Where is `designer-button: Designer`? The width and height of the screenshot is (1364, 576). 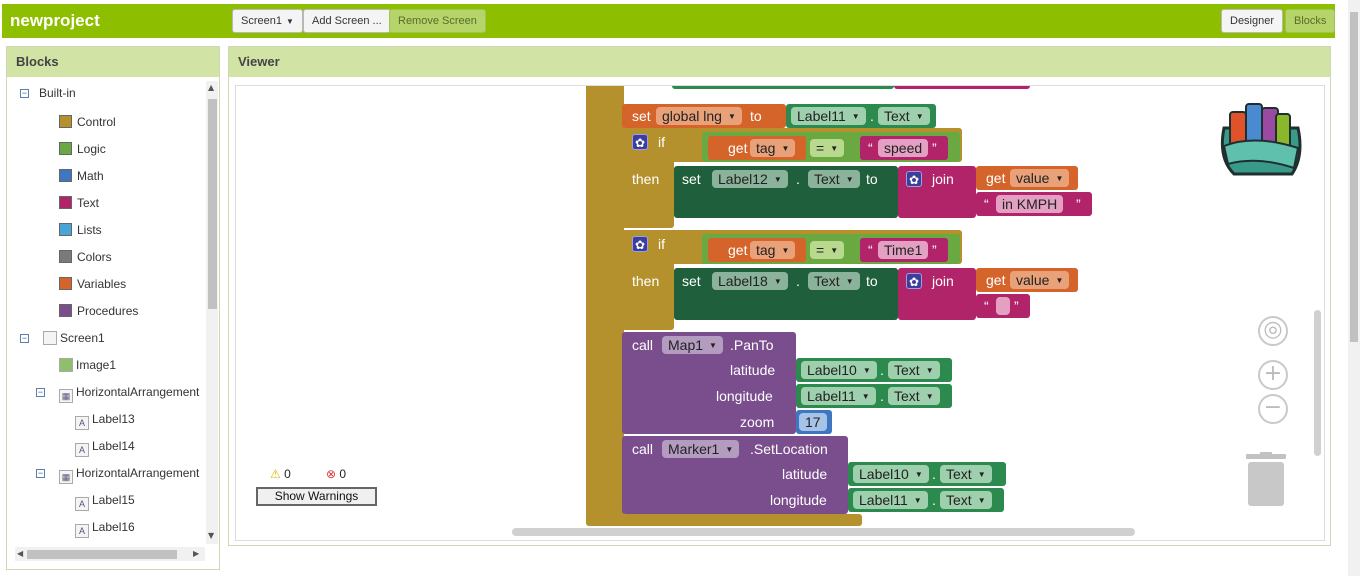
designer-button: Designer is located at coordinates (1252, 21).